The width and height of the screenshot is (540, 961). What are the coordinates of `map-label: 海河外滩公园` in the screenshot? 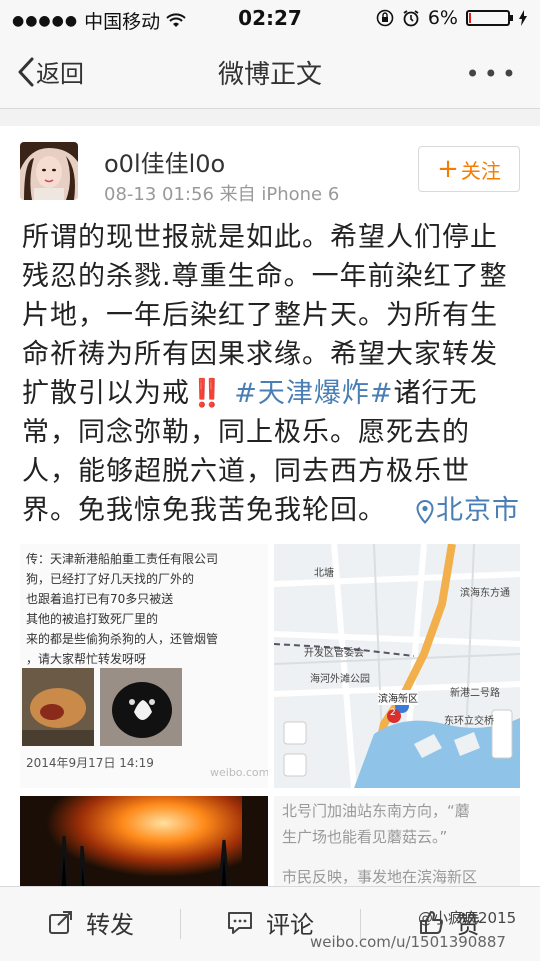 It's located at (340, 679).